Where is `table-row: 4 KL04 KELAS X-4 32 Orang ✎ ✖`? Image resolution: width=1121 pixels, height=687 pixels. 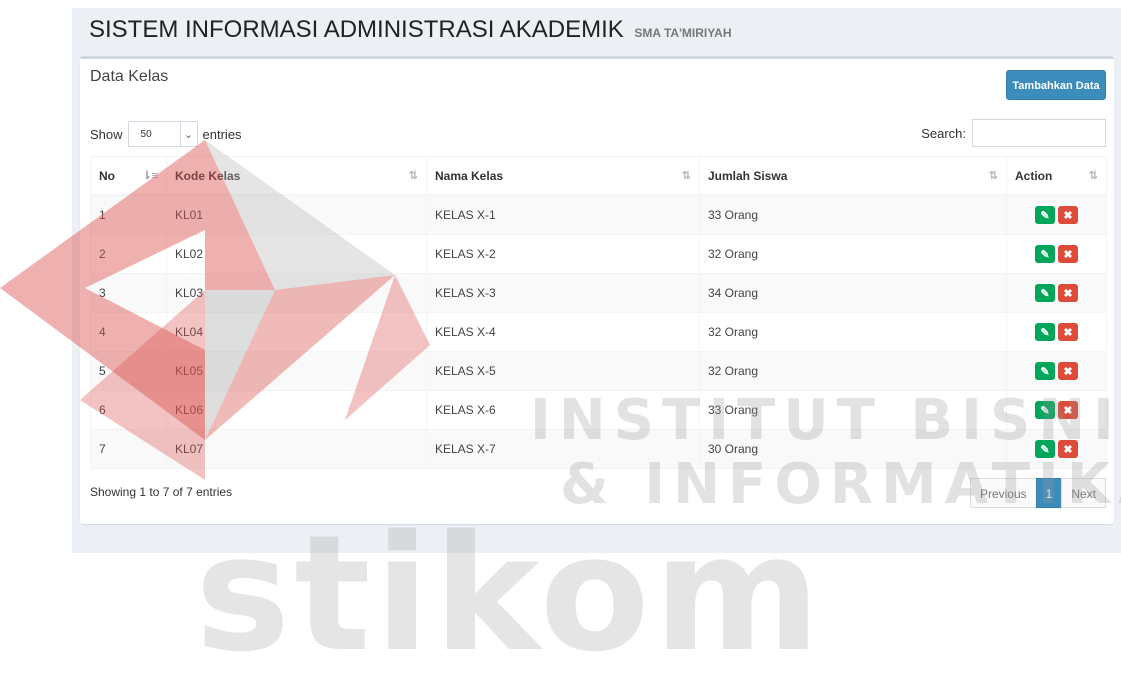 table-row: 4 KL04 KELAS X-4 32 Orang ✎ ✖ is located at coordinates (598, 332).